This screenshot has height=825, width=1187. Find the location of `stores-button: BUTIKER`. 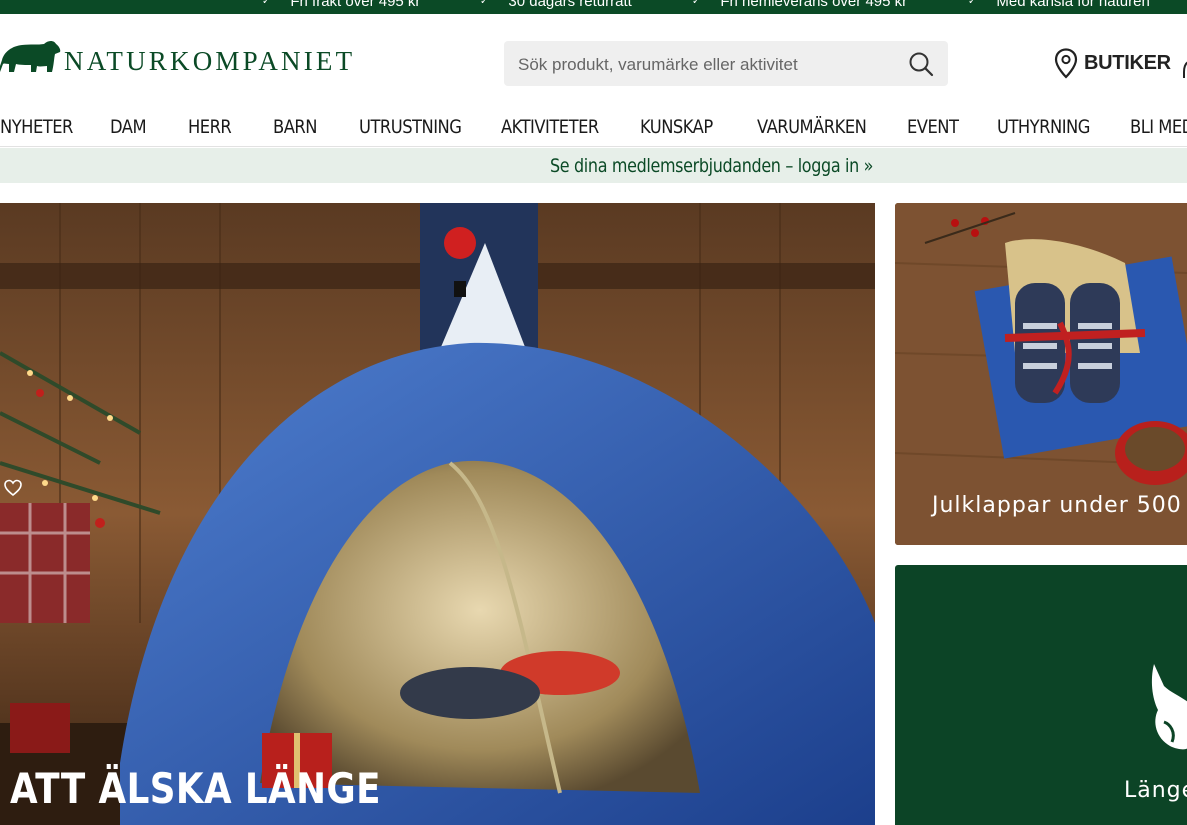

stores-button: BUTIKER is located at coordinates (1120, 64).